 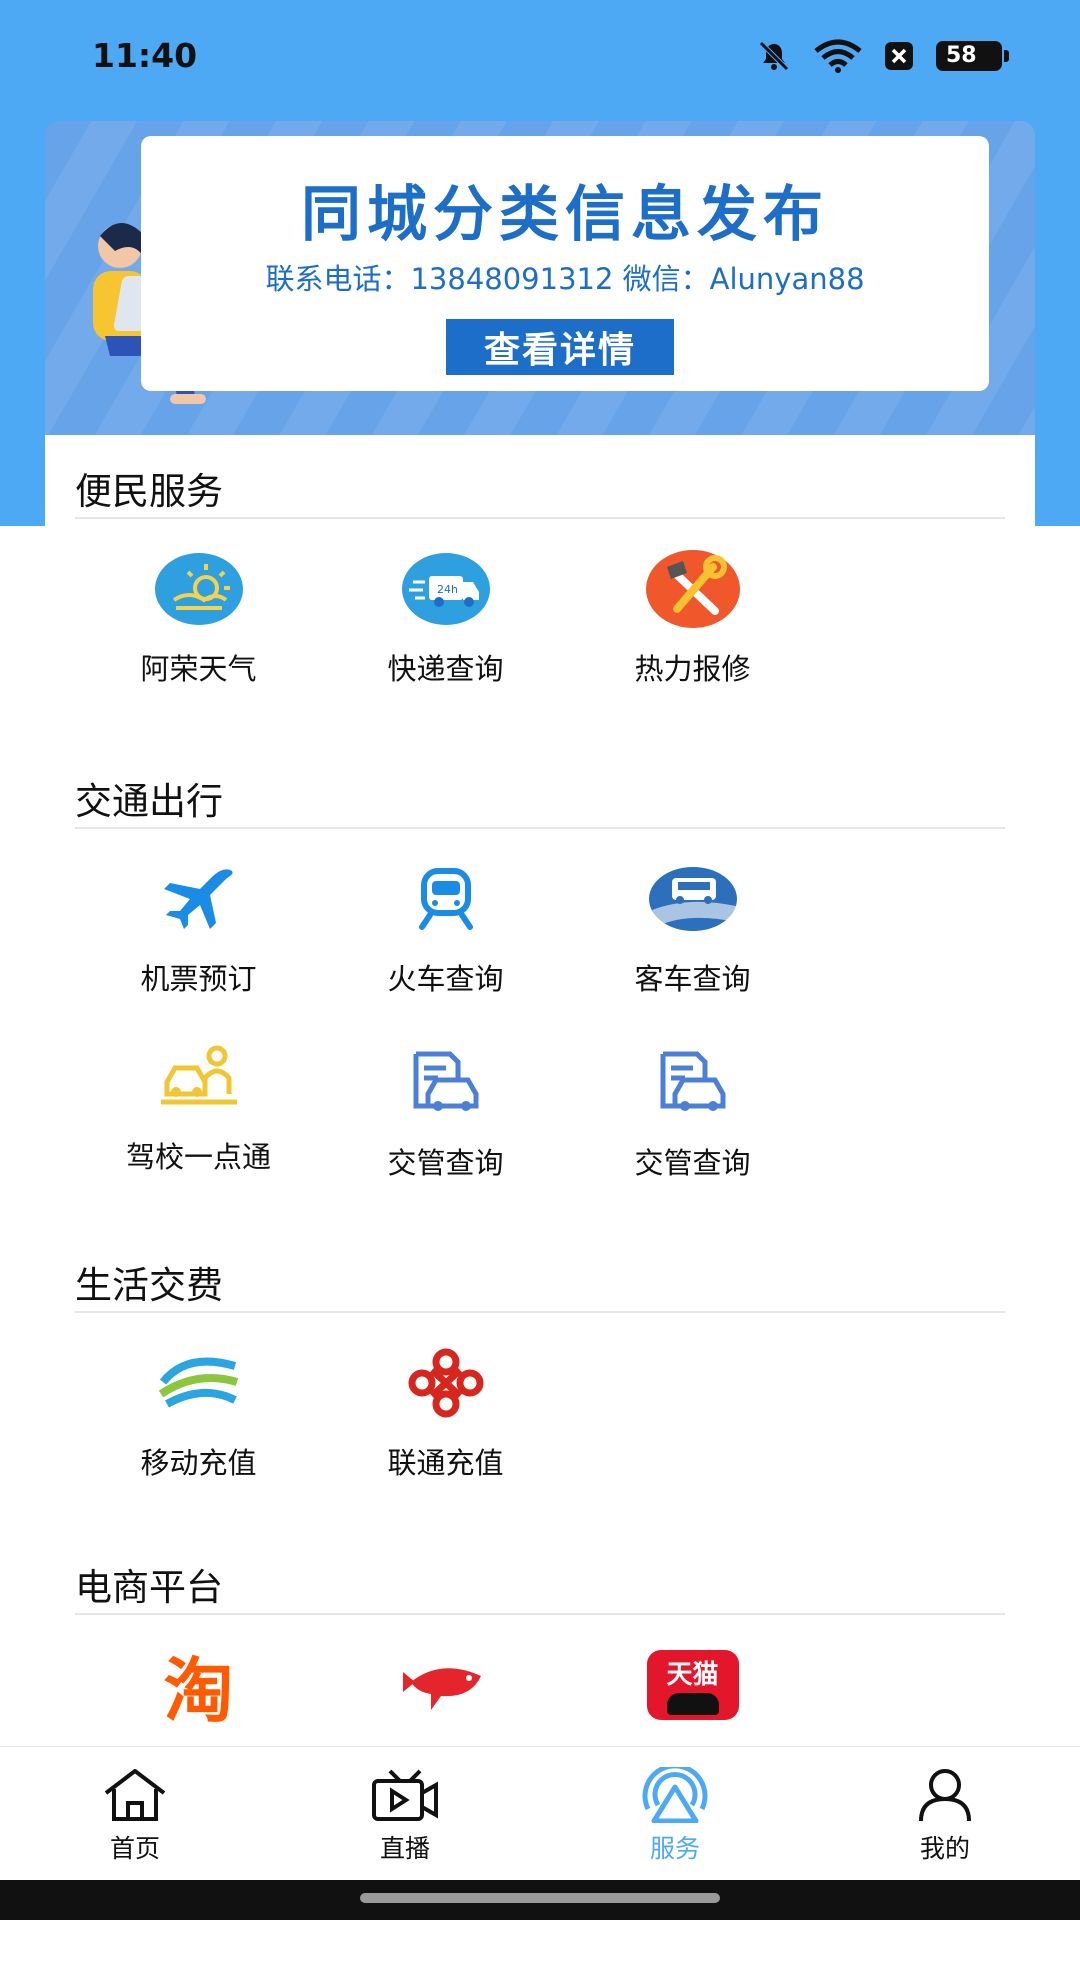 What do you see at coordinates (135, 1795) in the screenshot?
I see `home-icon` at bounding box center [135, 1795].